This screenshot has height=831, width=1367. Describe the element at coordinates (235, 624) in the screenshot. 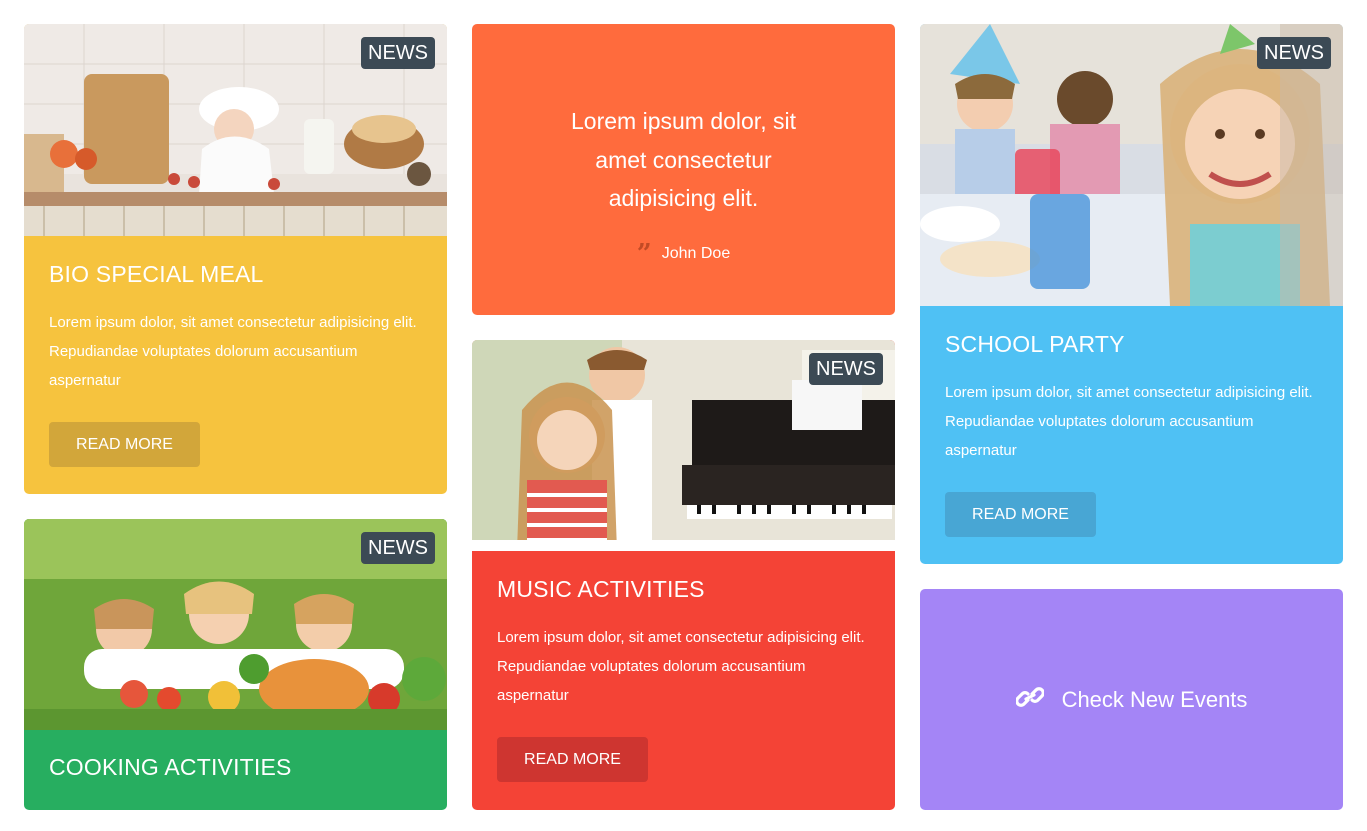

I see `kids-vegetables-image: NEWS` at that location.